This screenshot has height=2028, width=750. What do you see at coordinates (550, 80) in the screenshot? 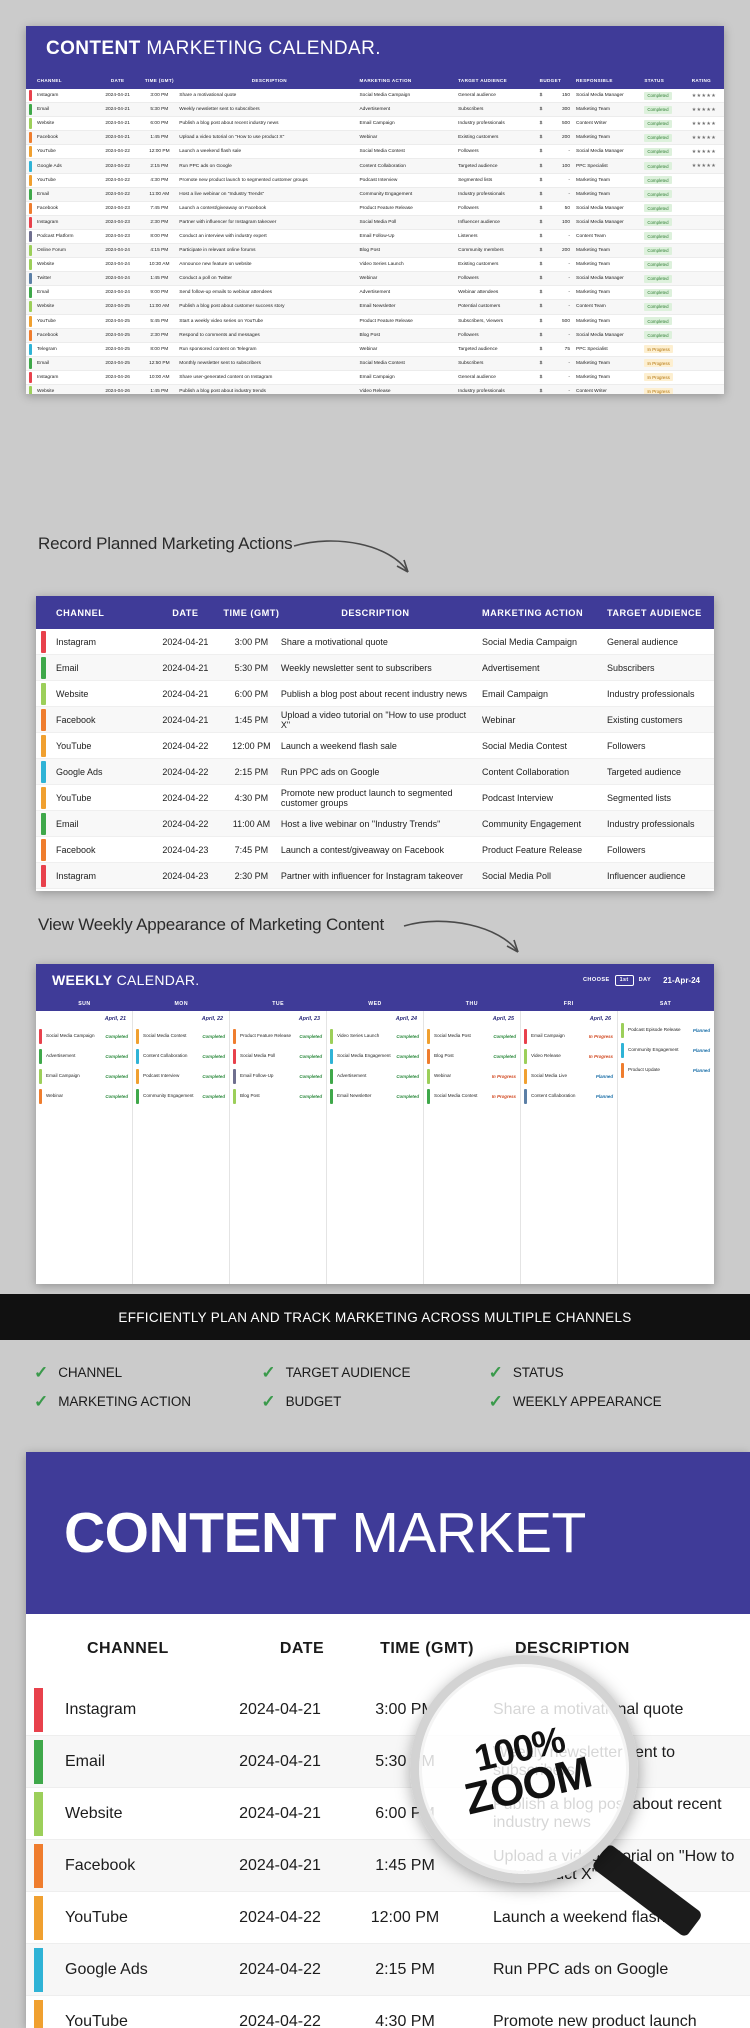
I see `col-budget: BUDGET` at bounding box center [550, 80].